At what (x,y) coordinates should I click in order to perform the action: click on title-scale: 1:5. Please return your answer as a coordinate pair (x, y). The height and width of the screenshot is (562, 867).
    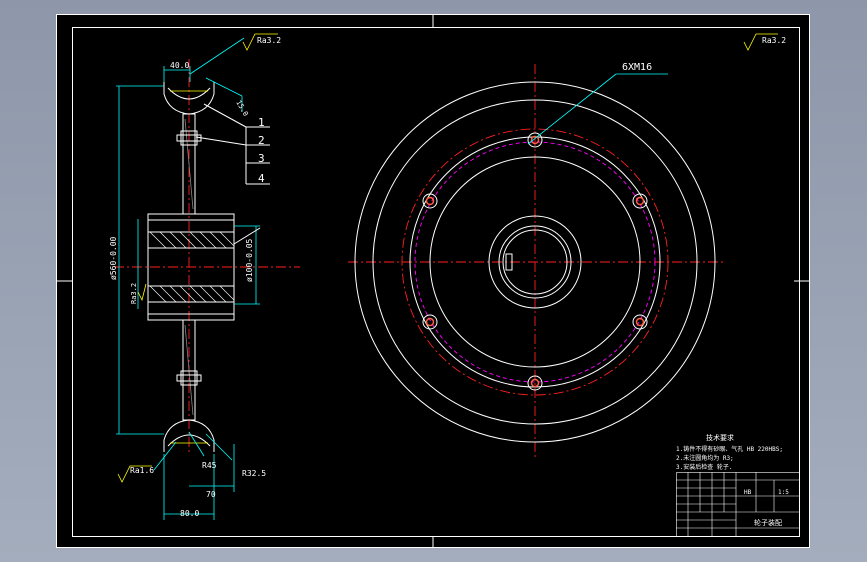
    Looking at the image, I should click on (783, 492).